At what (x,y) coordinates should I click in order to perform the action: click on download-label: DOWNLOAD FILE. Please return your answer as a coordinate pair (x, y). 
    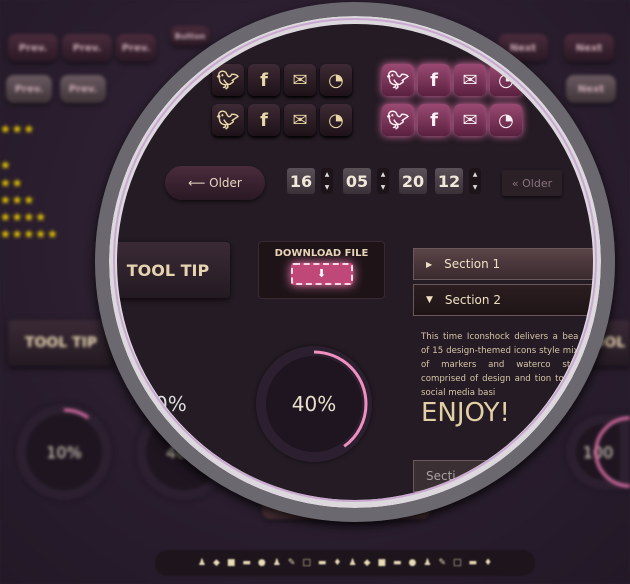
    Looking at the image, I should click on (321, 253).